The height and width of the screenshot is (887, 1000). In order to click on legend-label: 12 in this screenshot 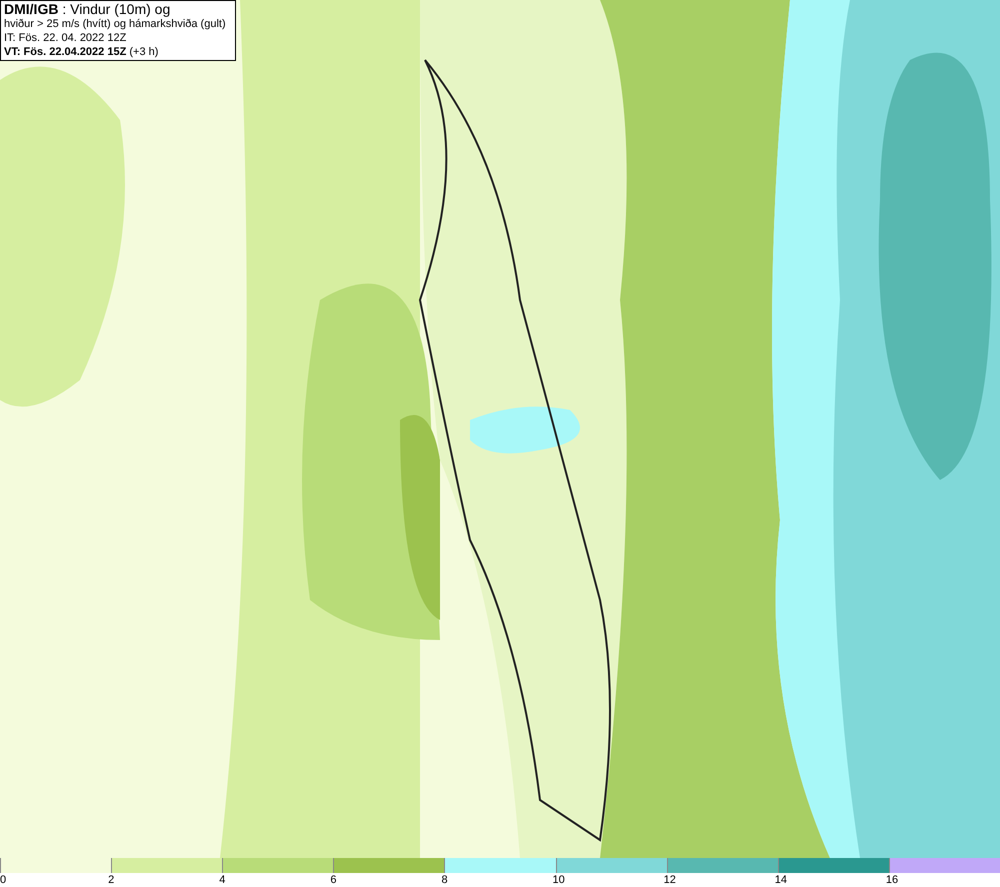, I will do `click(670, 880)`.